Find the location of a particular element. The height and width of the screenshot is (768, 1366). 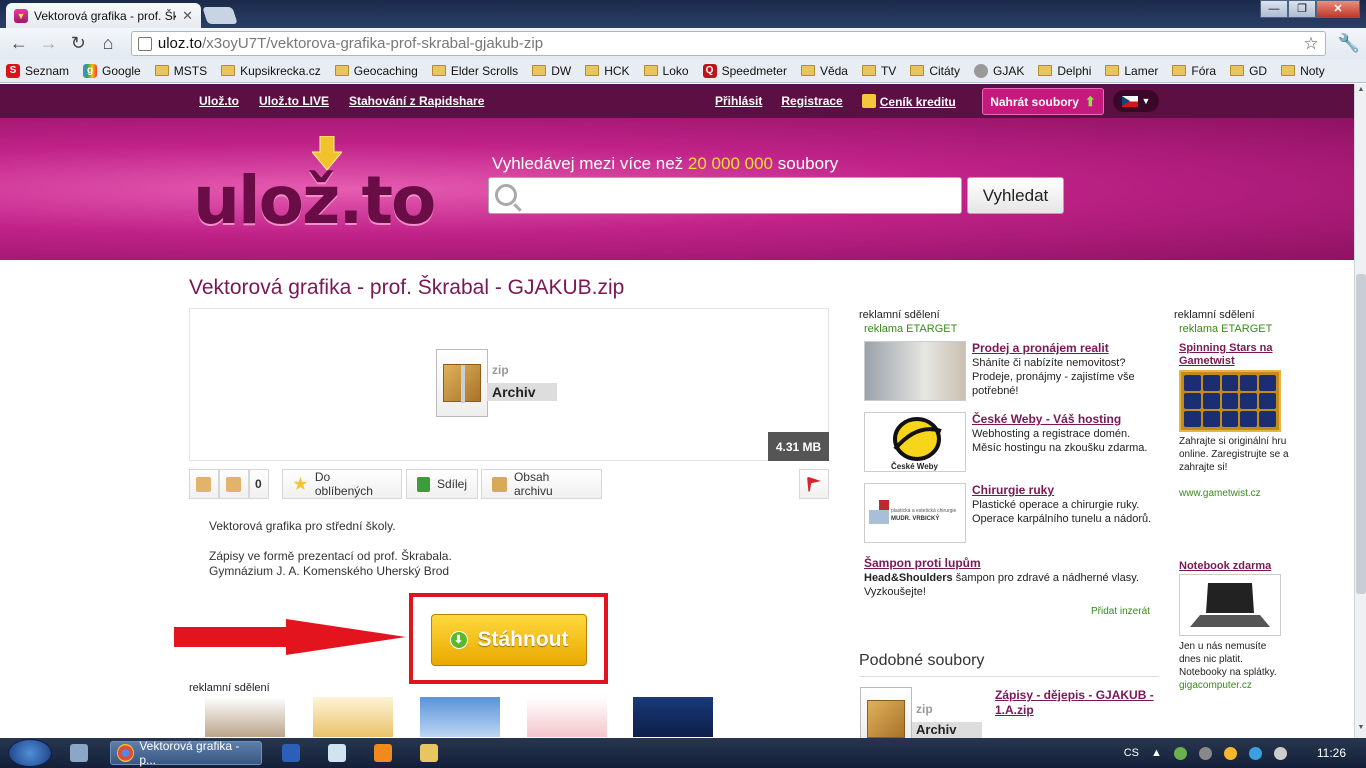

notepad-icon is located at coordinates (337, 753).